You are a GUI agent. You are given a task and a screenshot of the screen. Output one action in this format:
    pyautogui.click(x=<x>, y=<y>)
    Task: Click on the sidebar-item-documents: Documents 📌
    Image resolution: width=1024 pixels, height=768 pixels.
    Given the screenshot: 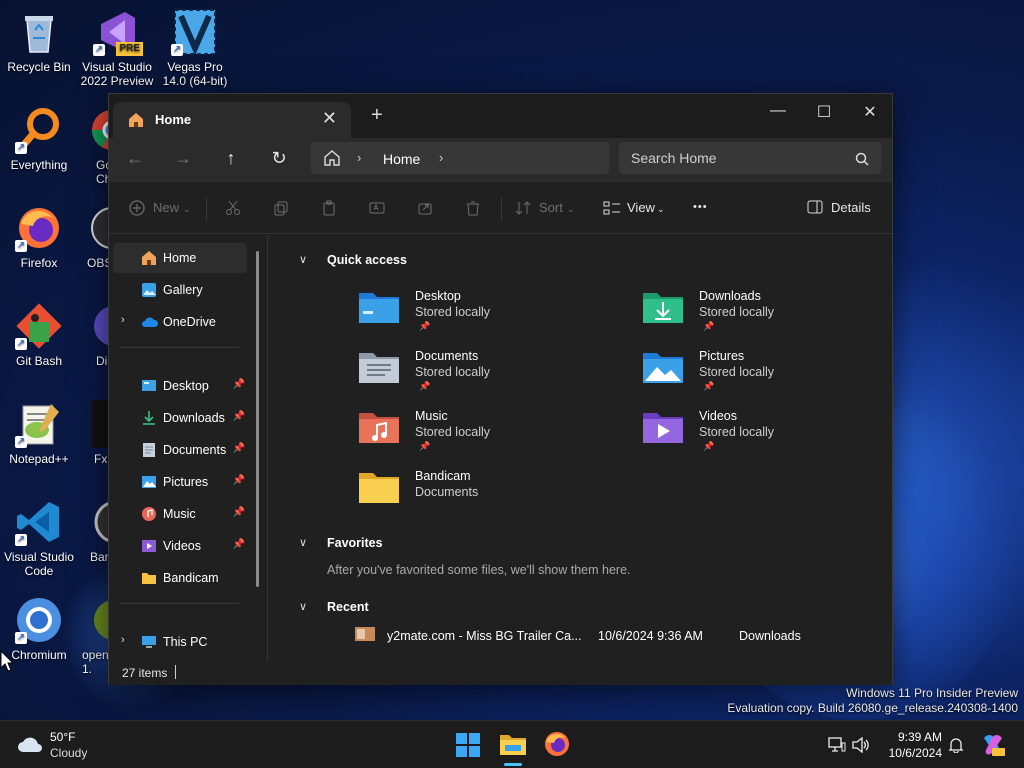 What is the action you would take?
    pyautogui.click(x=180, y=450)
    